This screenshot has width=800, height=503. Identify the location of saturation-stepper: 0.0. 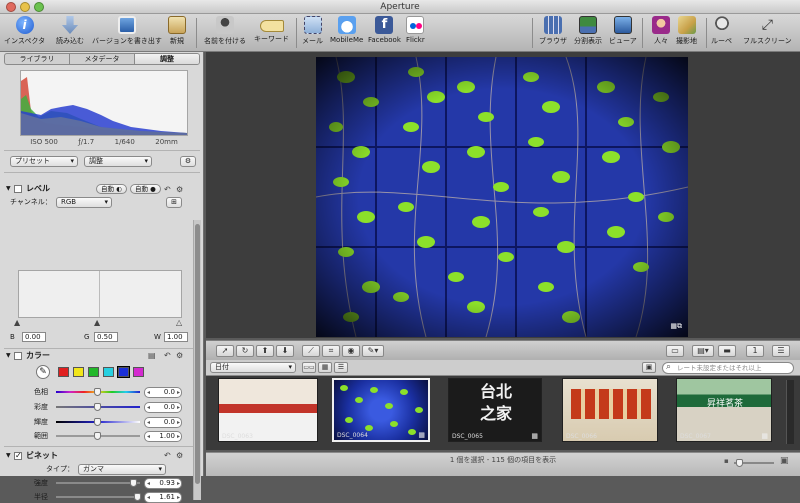
(163, 407).